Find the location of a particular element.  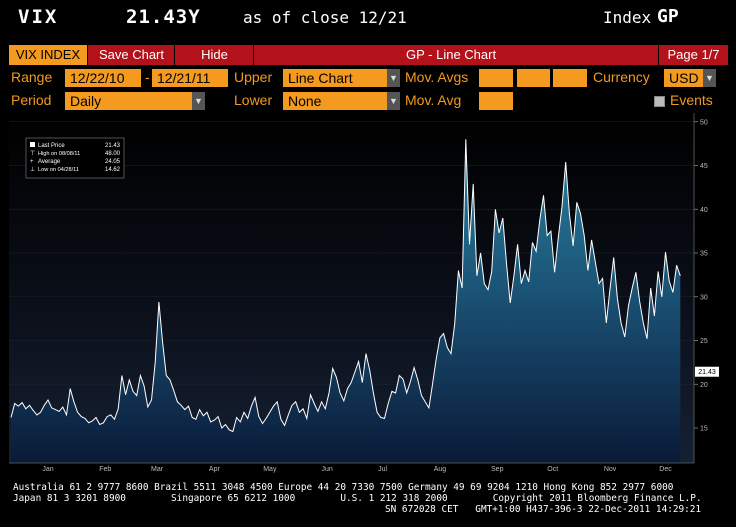

range-start-input: 12/22/10 is located at coordinates (103, 78).